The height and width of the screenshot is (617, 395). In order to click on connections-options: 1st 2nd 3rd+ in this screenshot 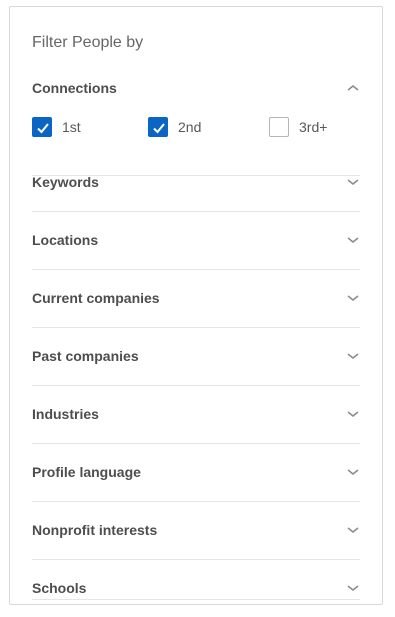, I will do `click(196, 129)`.